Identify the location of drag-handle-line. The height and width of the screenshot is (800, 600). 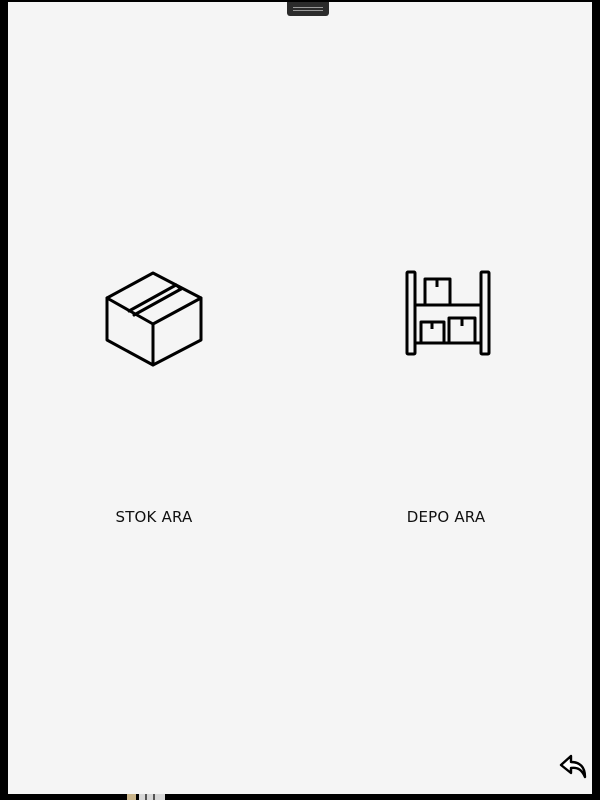
(308, 10).